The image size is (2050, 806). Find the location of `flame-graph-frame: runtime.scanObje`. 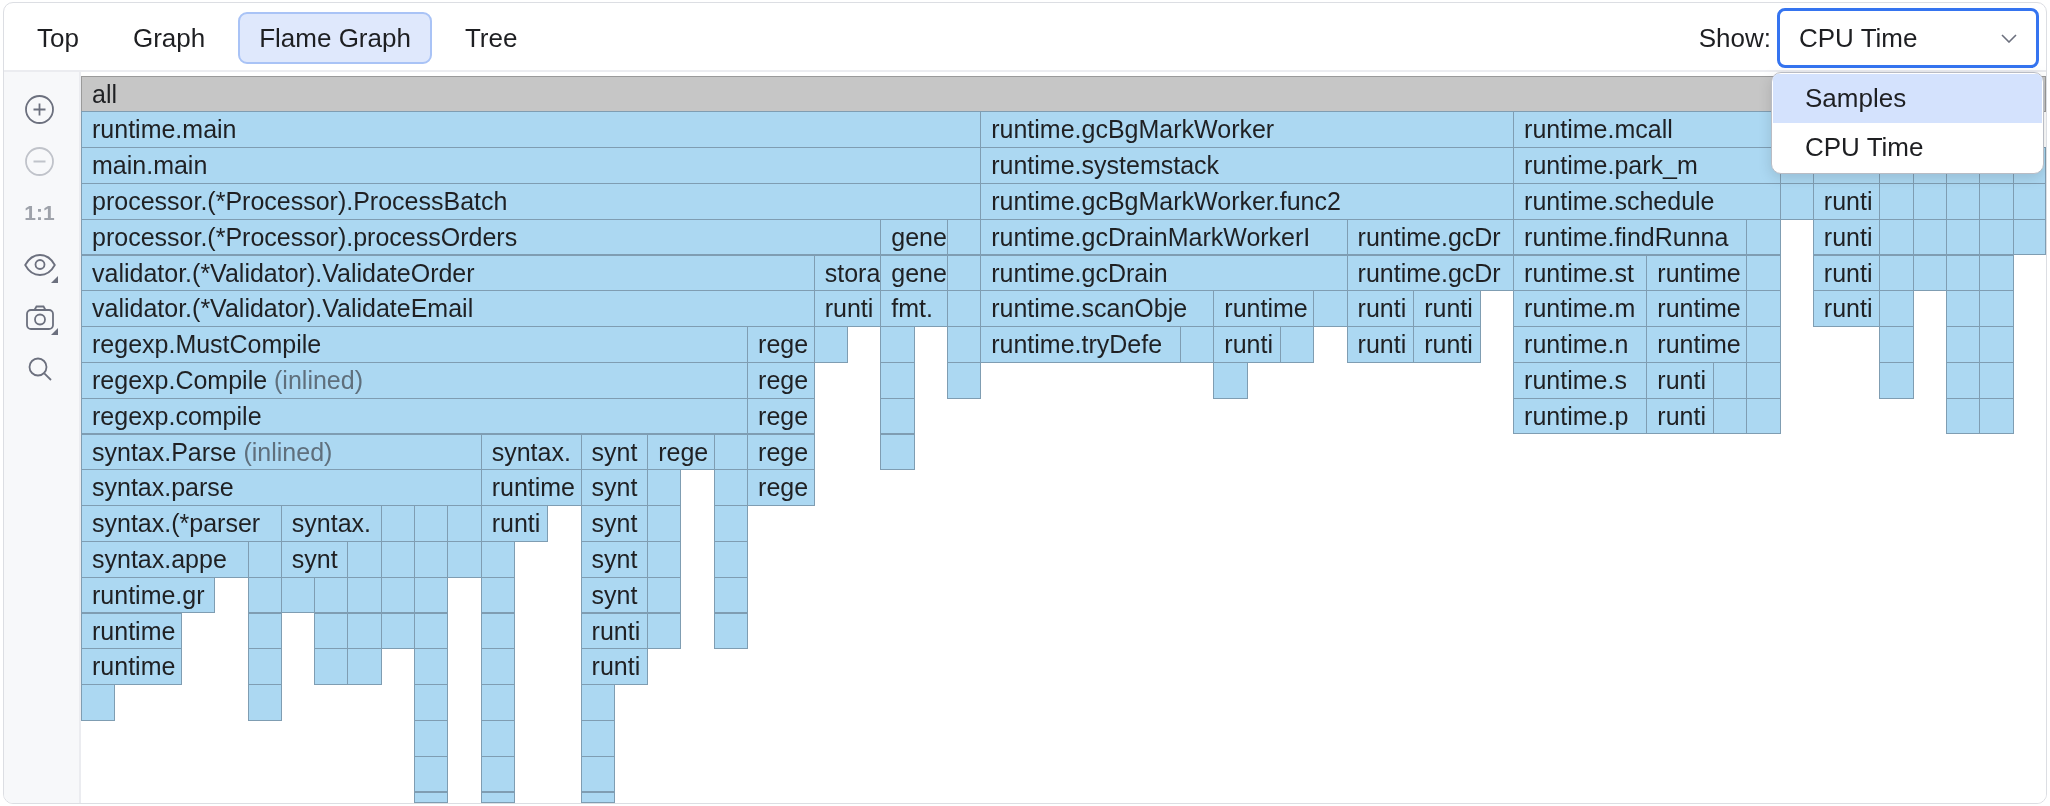

flame-graph-frame: runtime.scanObje is located at coordinates (1097, 309).